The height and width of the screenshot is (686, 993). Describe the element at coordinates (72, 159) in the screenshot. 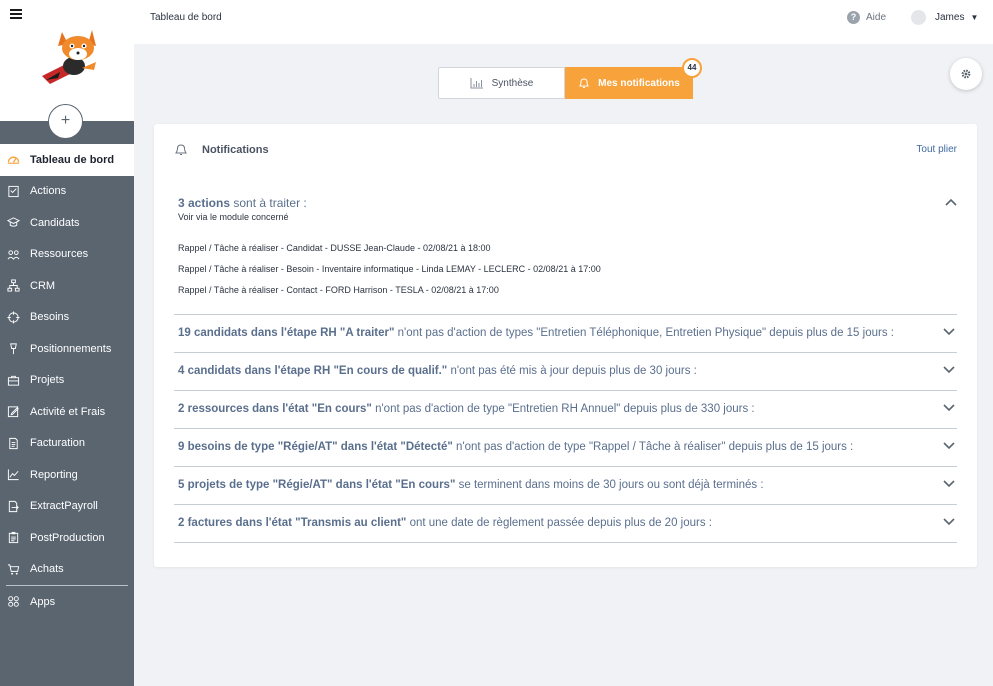

I see `sidebar-item-label: Tableau de bord` at that location.